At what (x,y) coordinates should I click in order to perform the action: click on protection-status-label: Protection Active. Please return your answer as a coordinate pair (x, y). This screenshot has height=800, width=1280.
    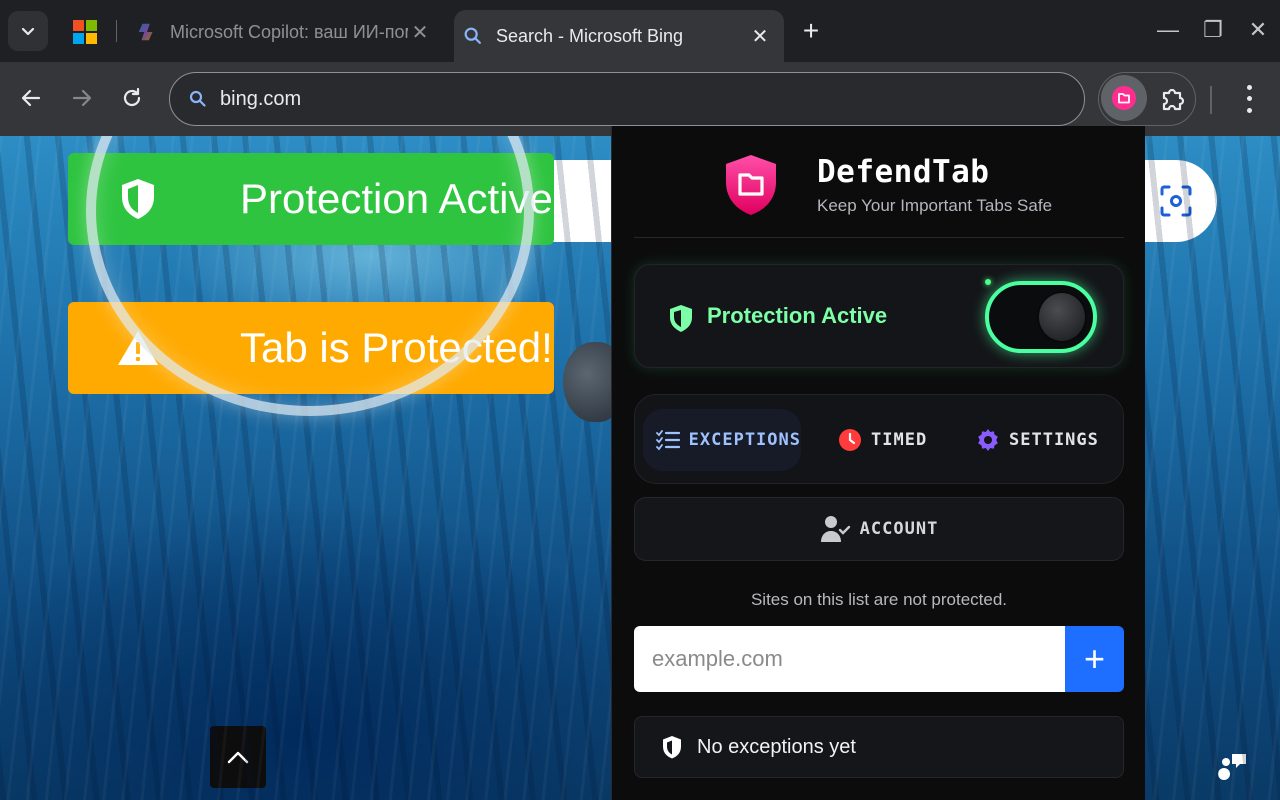
    Looking at the image, I should click on (797, 315).